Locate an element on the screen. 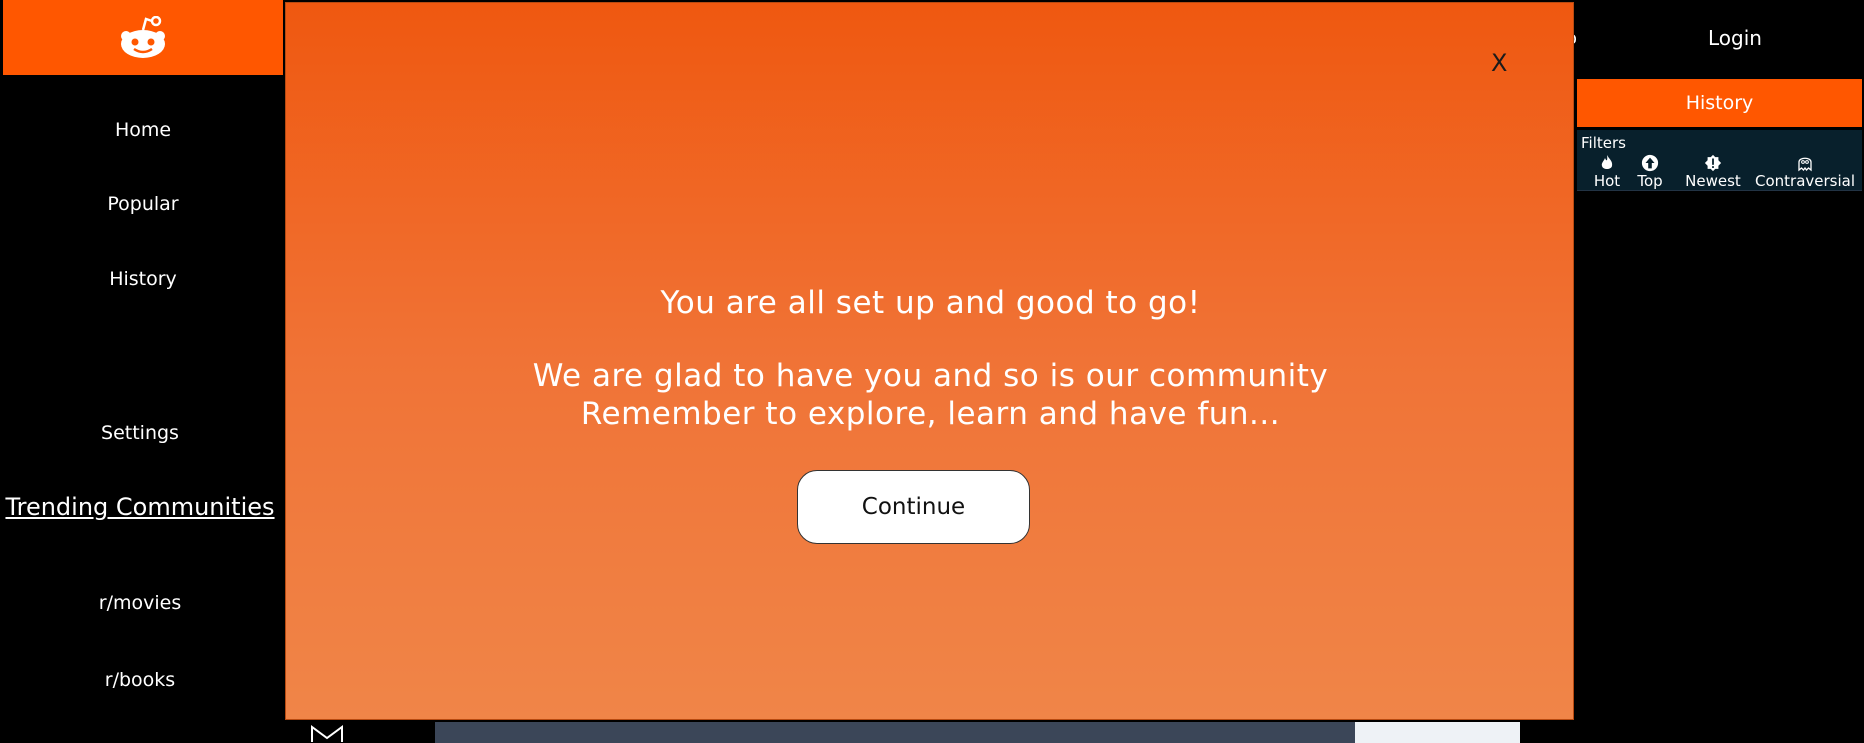 Image resolution: width=1864 pixels, height=743 pixels. reddit-alien-icon is located at coordinates (143, 36).